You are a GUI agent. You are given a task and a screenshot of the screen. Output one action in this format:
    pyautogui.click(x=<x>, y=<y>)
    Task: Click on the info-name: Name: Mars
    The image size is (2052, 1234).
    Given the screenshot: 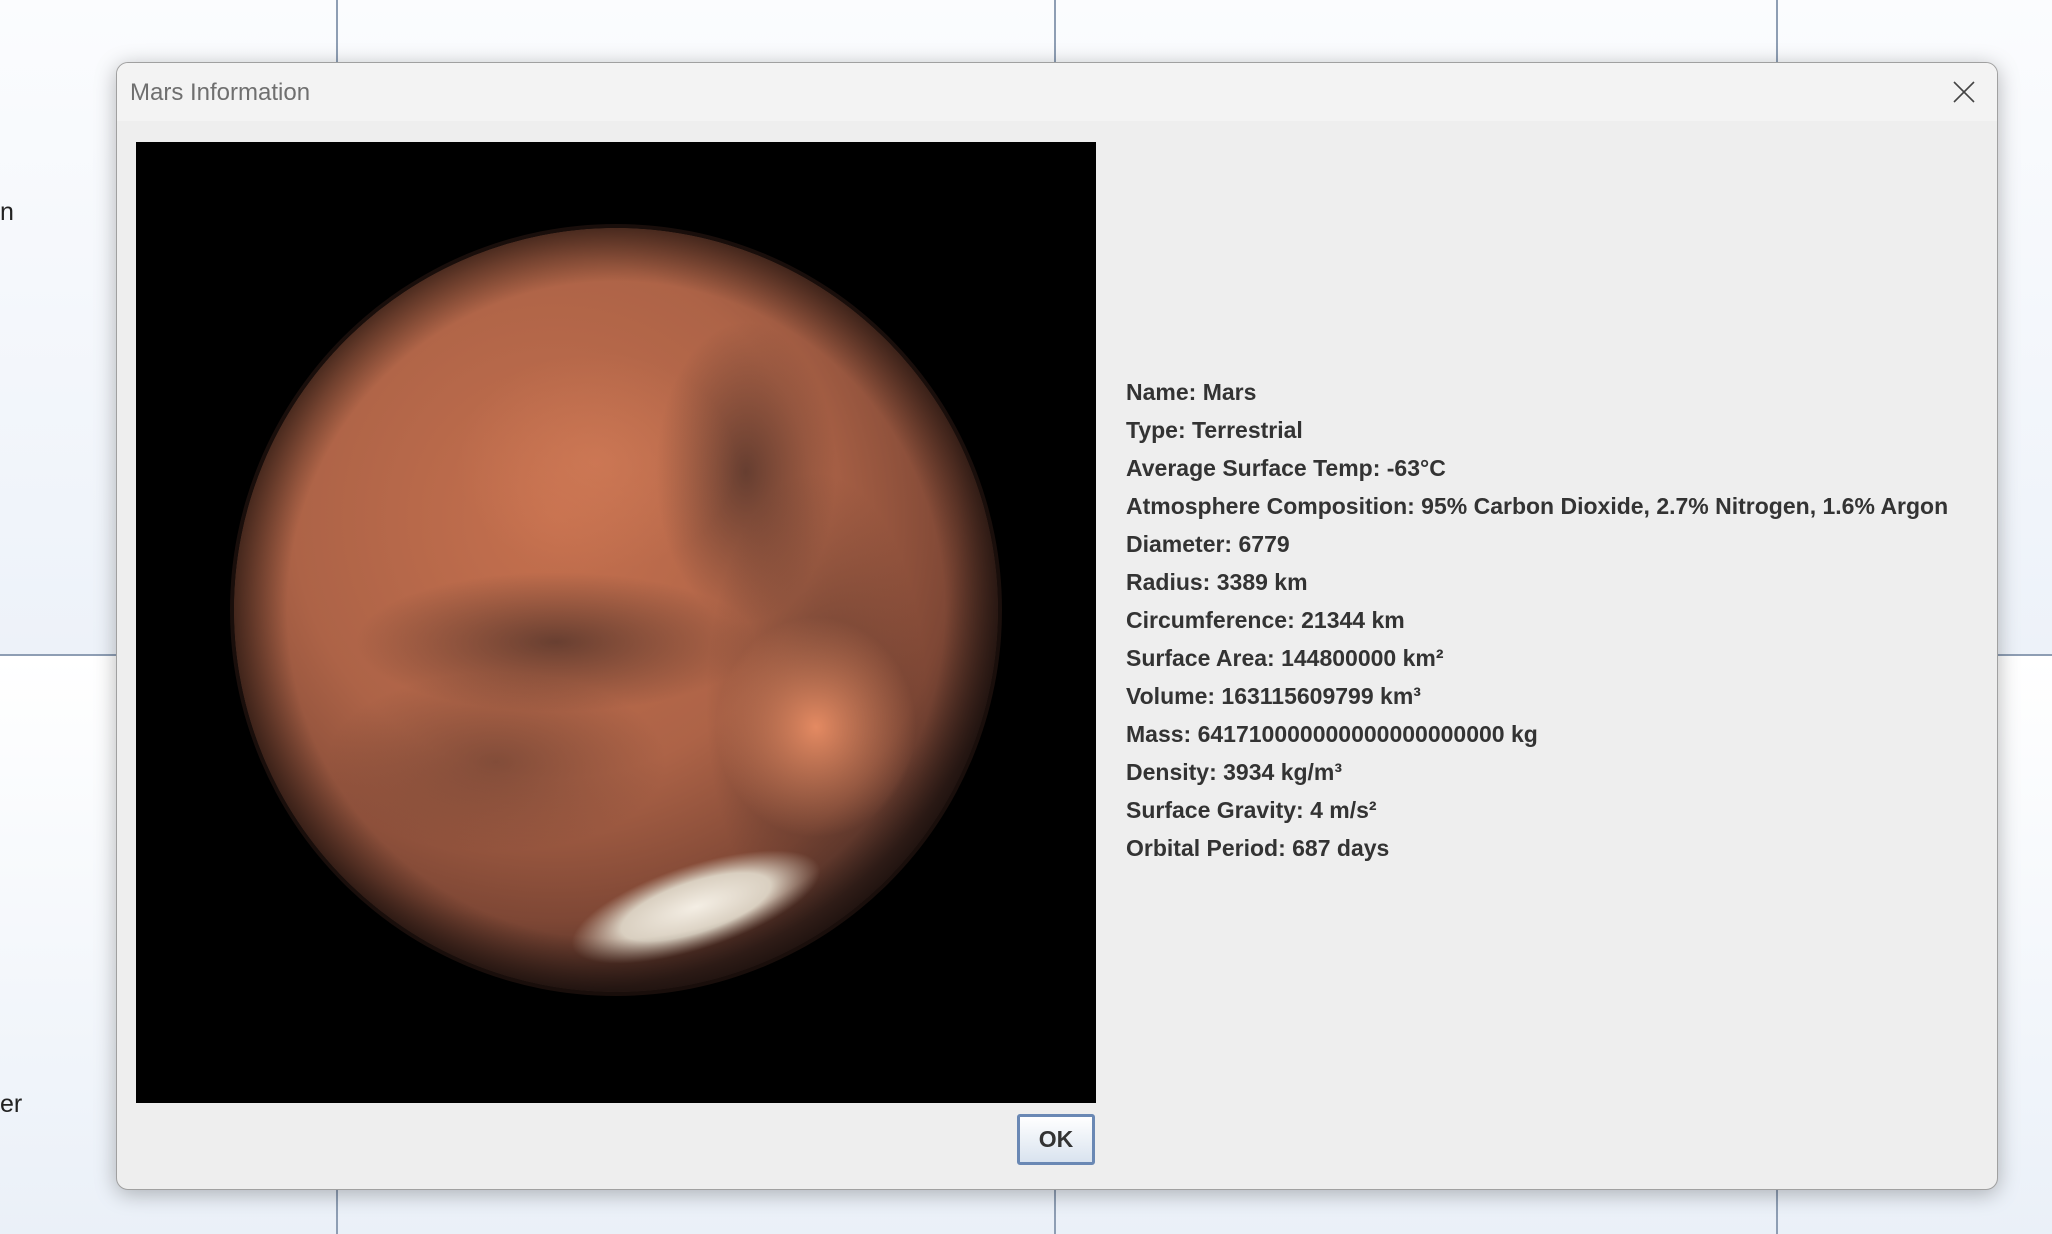 What is the action you would take?
    pyautogui.click(x=1191, y=392)
    